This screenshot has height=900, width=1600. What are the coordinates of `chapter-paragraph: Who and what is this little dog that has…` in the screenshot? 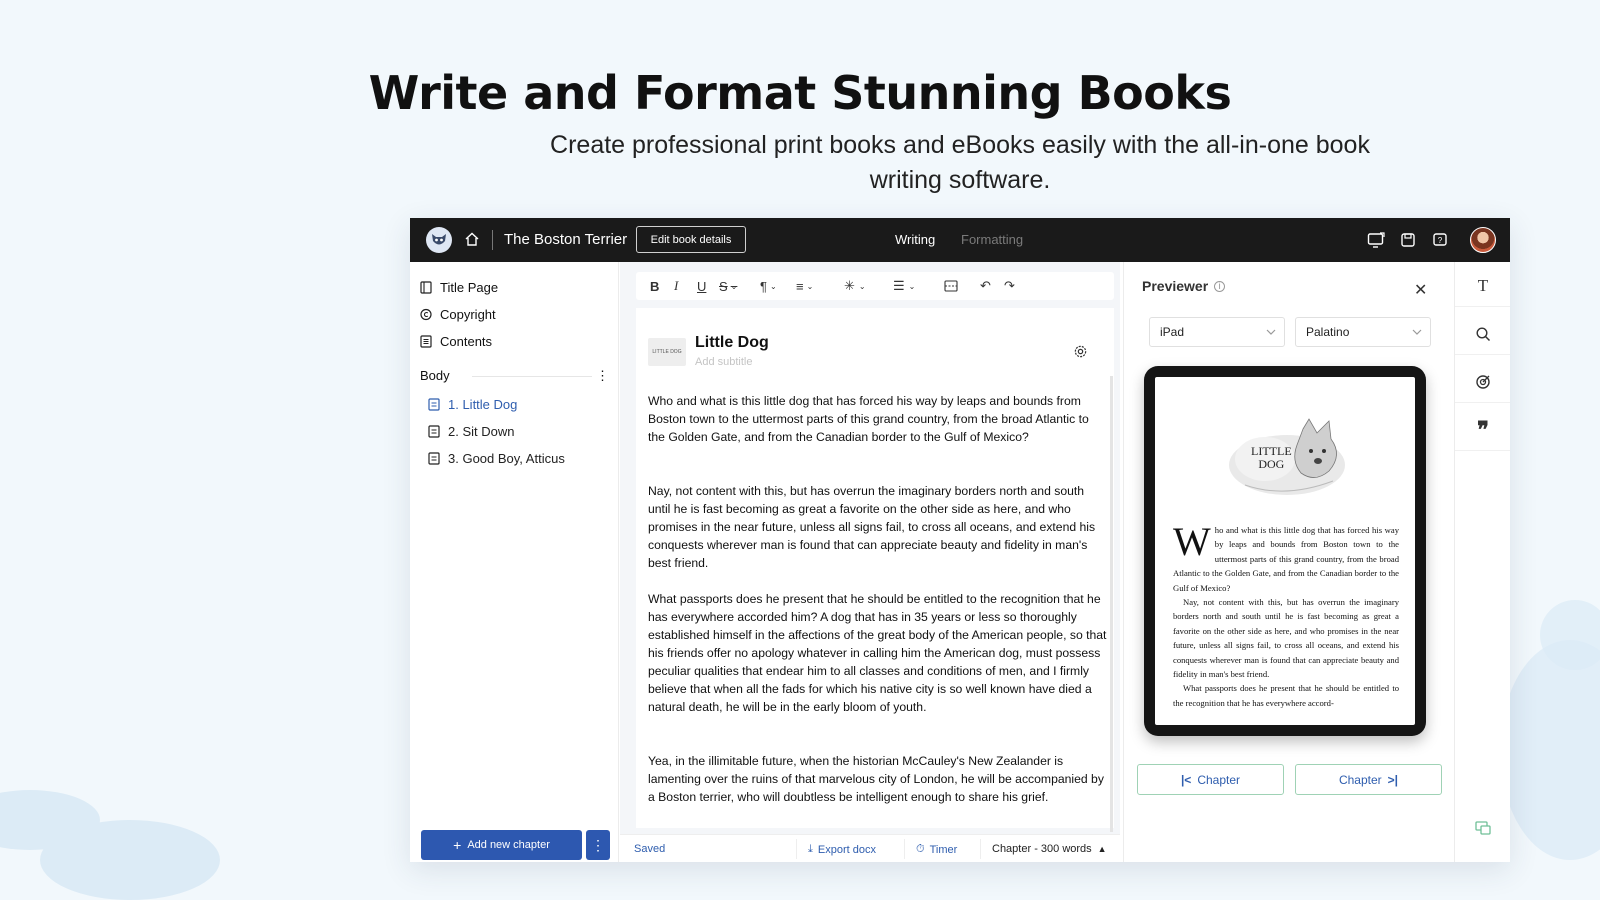 It's located at (878, 419).